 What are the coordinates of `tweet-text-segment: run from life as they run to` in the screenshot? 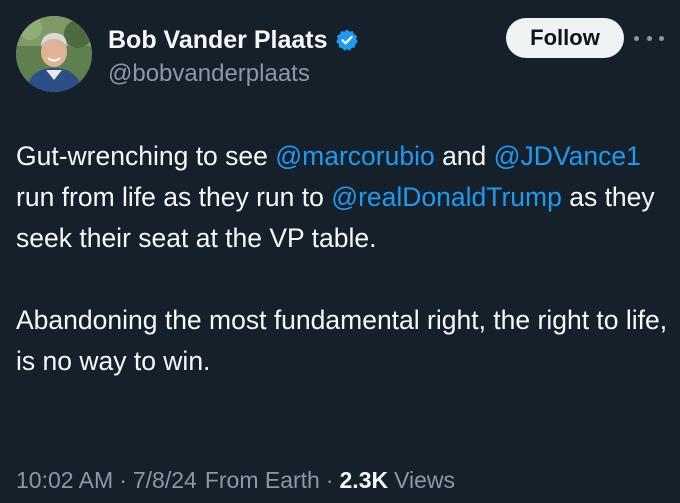 It's located at (174, 197).